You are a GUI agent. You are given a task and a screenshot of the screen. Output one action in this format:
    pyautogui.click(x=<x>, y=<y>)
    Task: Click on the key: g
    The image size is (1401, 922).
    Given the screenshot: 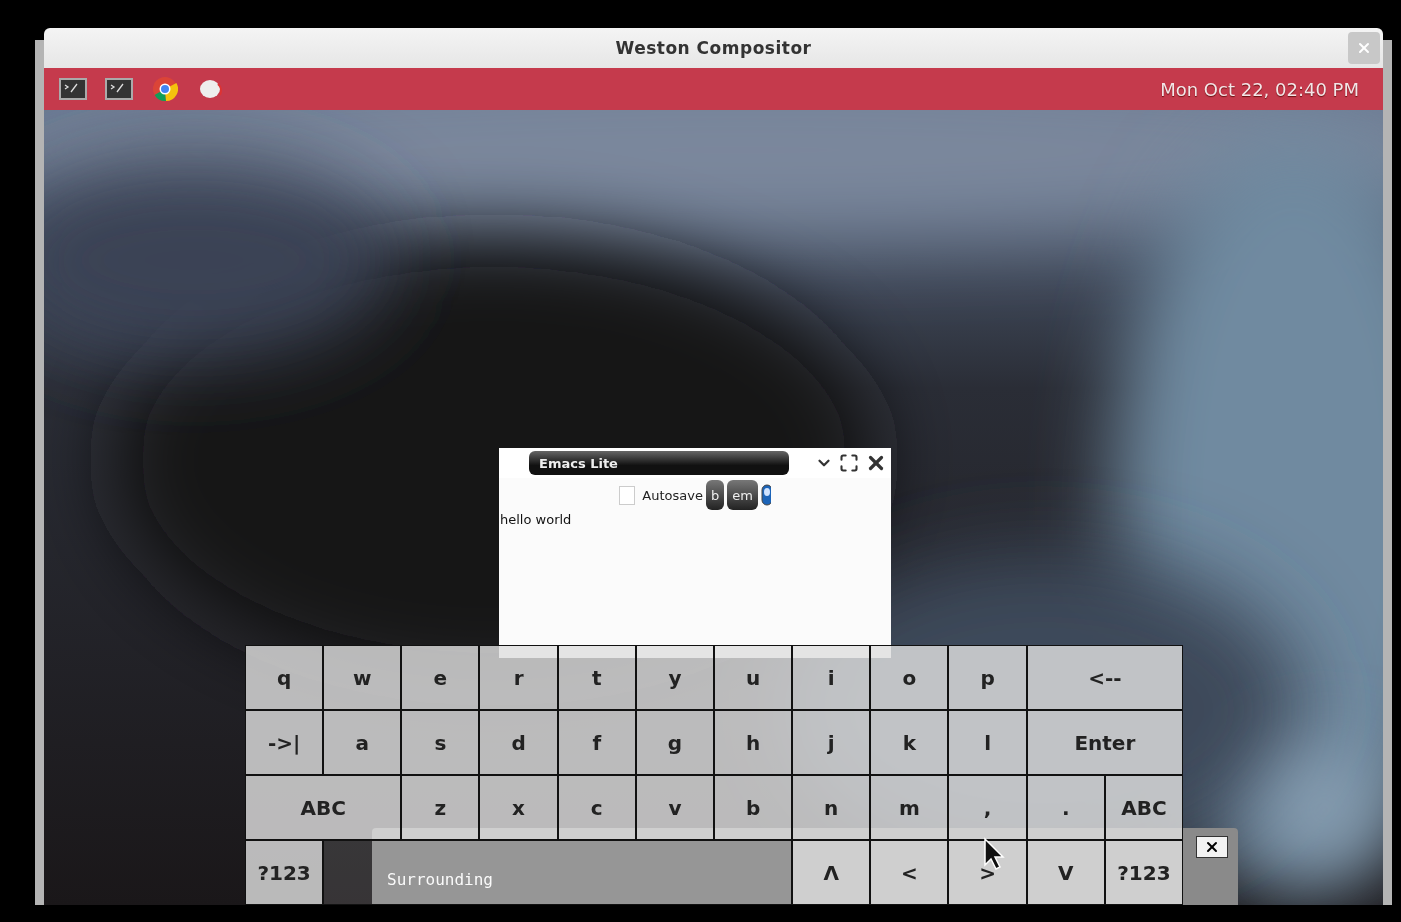 What is the action you would take?
    pyautogui.click(x=674, y=742)
    